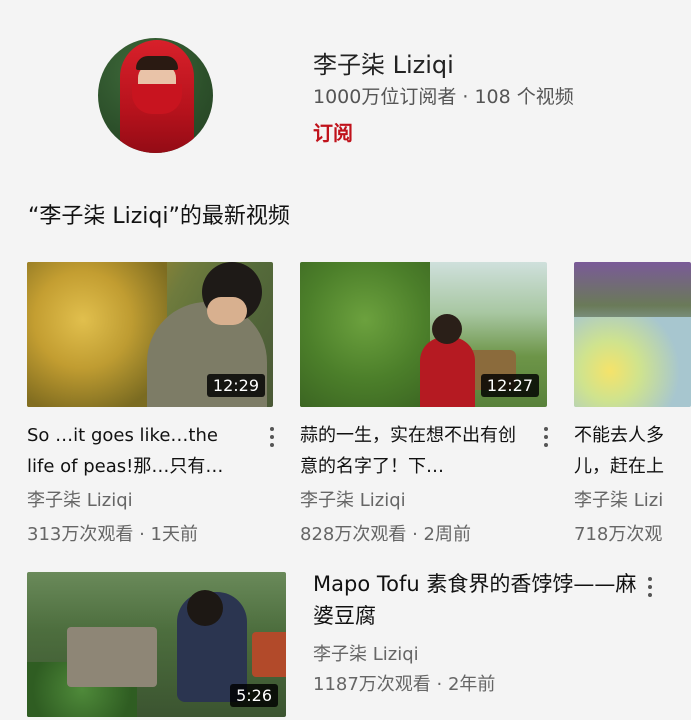 This screenshot has height=720, width=691. What do you see at coordinates (235, 385) in the screenshot?
I see `video-duration: 12:29` at bounding box center [235, 385].